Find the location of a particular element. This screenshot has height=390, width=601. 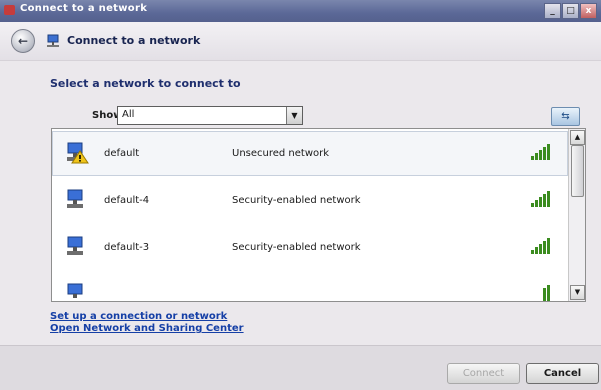

dialog-footer: Connect Cancel is located at coordinates (300, 367).